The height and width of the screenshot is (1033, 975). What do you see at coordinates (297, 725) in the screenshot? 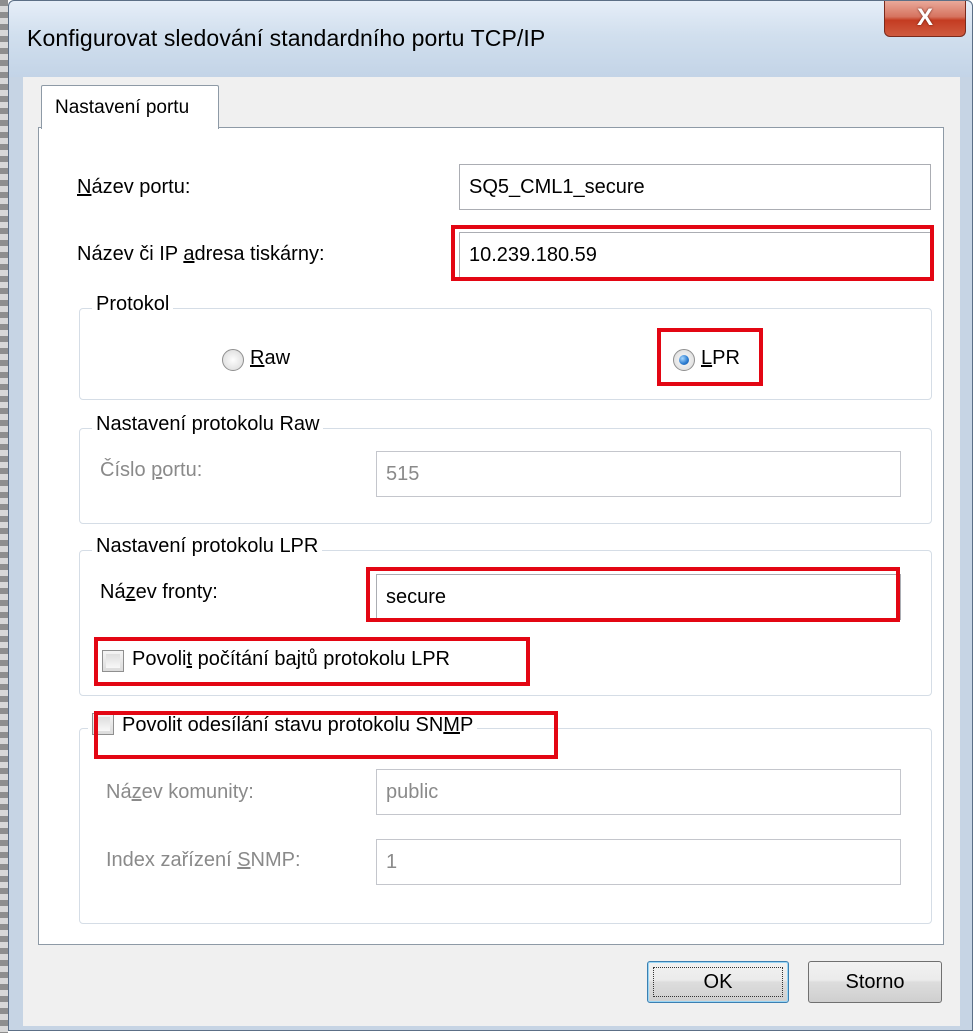
I see `snmp-enable-label: Povolit odesílání stavu protokolu SNMP` at bounding box center [297, 725].